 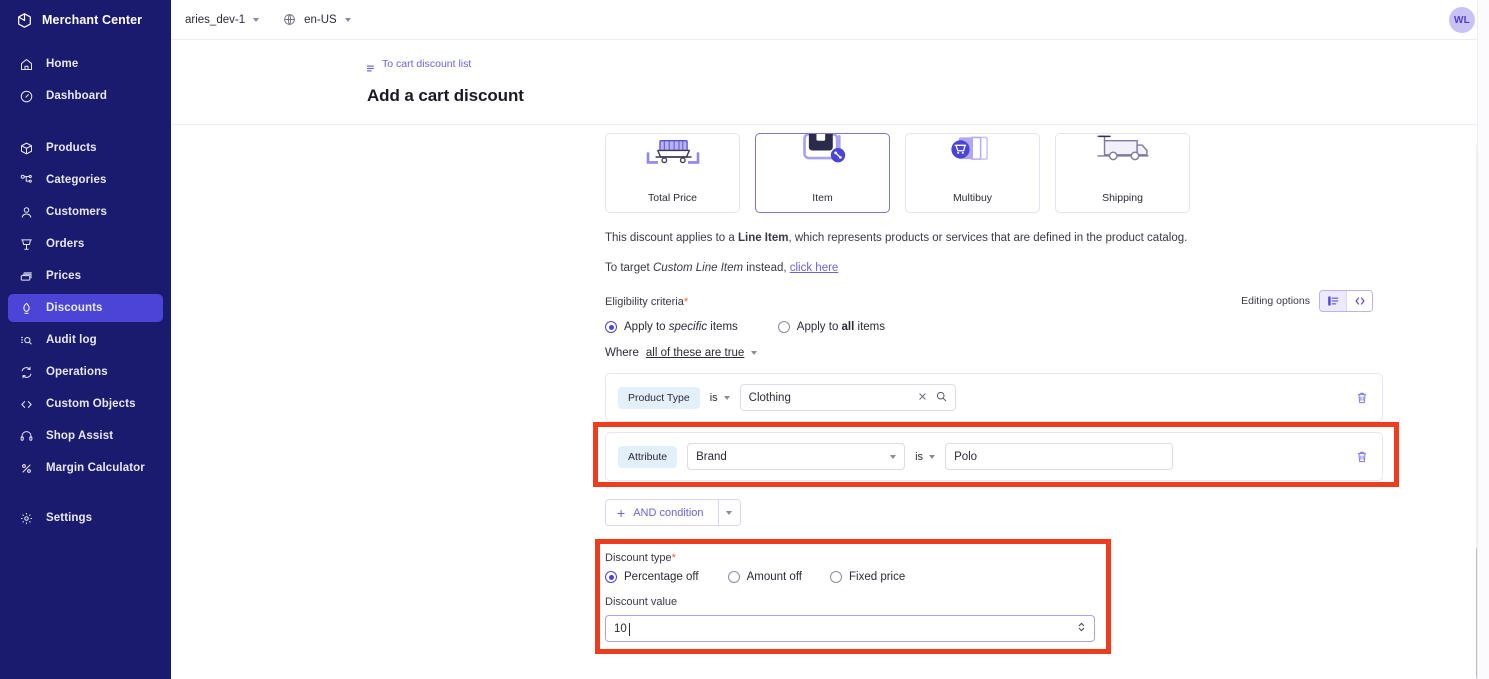 I want to click on and-condition-label: AND condition, so click(x=668, y=512).